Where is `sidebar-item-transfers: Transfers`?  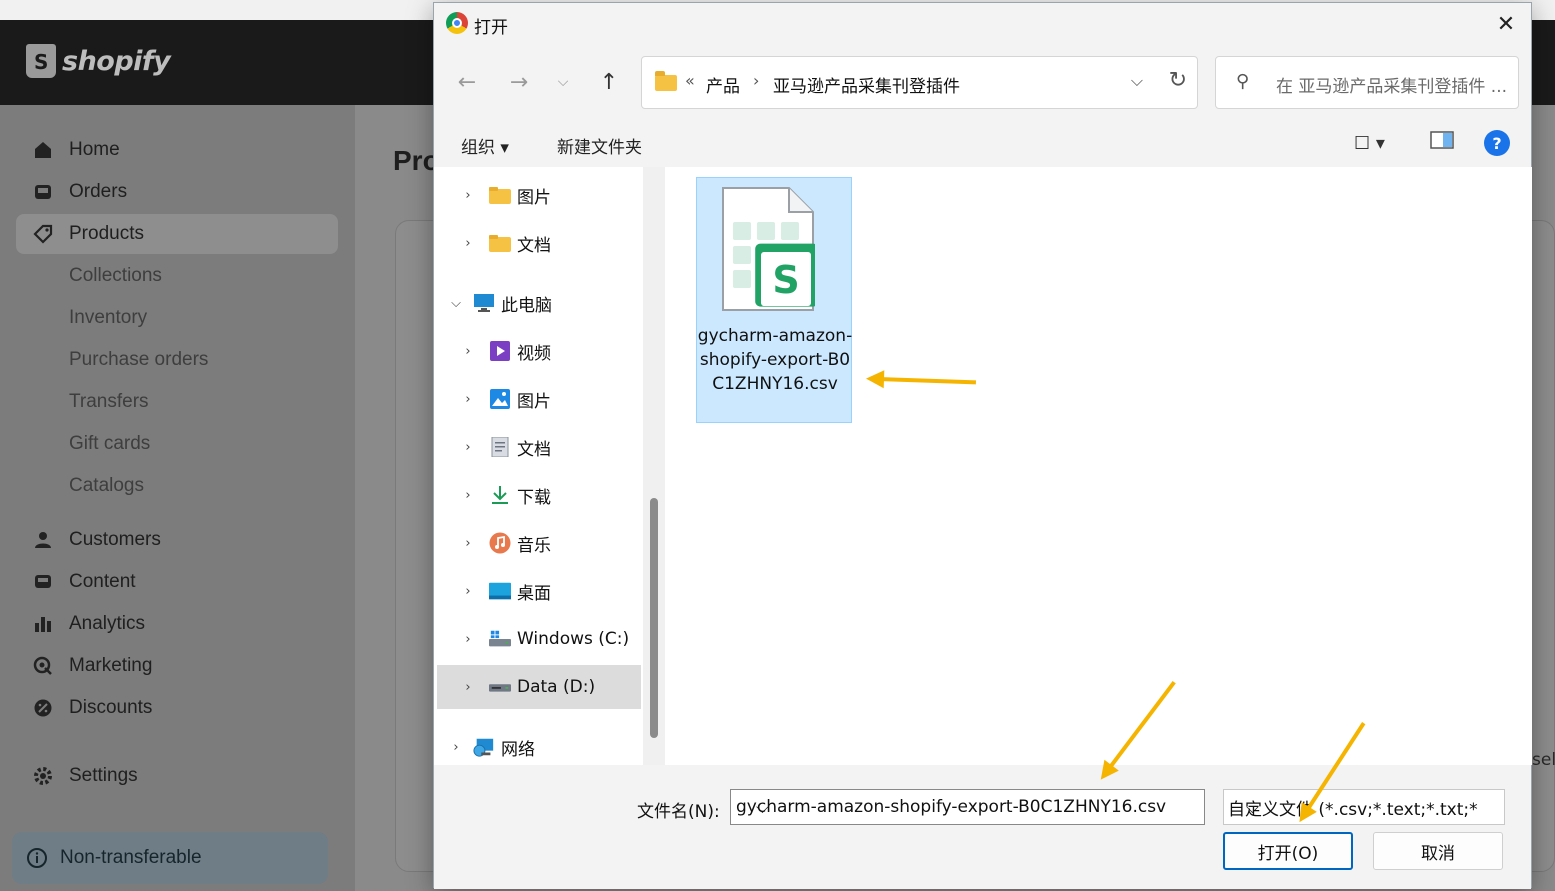
sidebar-item-transfers: Transfers is located at coordinates (177, 402).